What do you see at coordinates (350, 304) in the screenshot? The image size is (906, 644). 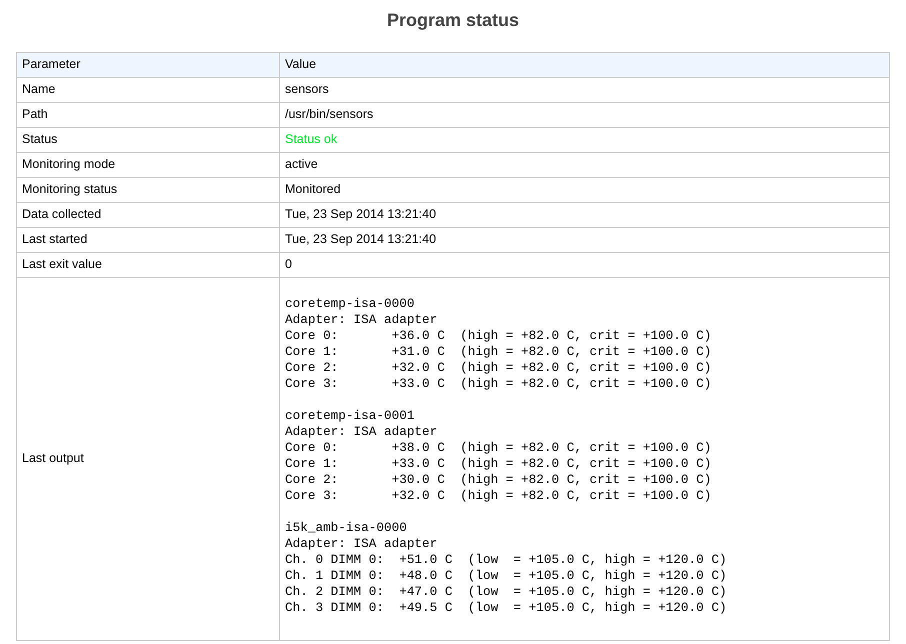 I see `output-line: coretemp-isa-0000` at bounding box center [350, 304].